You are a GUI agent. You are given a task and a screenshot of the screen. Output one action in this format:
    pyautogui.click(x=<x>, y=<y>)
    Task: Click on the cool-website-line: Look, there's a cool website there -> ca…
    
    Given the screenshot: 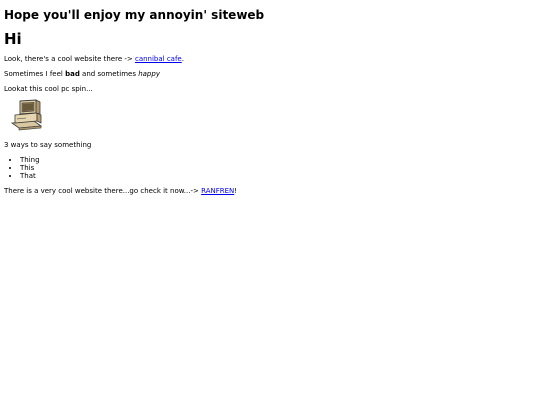 What is the action you would take?
    pyautogui.click(x=94, y=59)
    